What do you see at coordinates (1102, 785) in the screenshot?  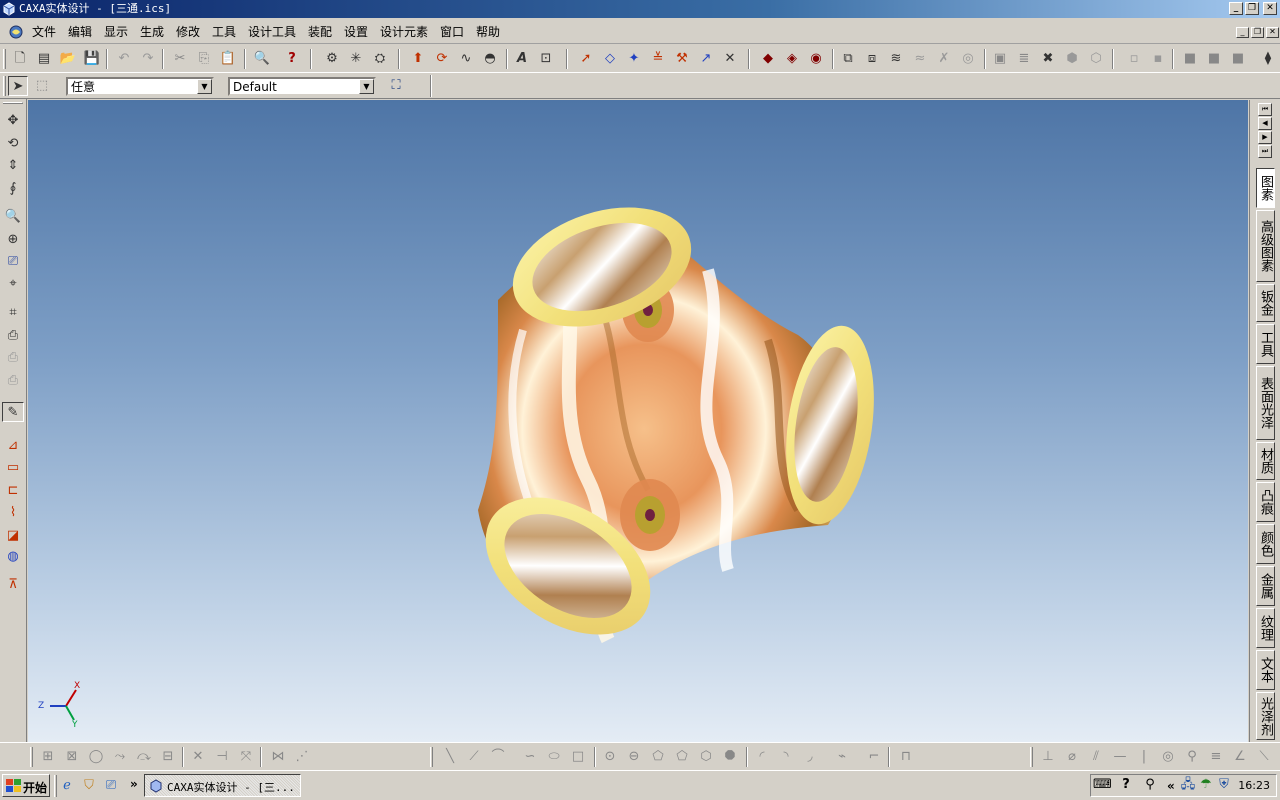 I see `keyboard-icon: ⌨` at bounding box center [1102, 785].